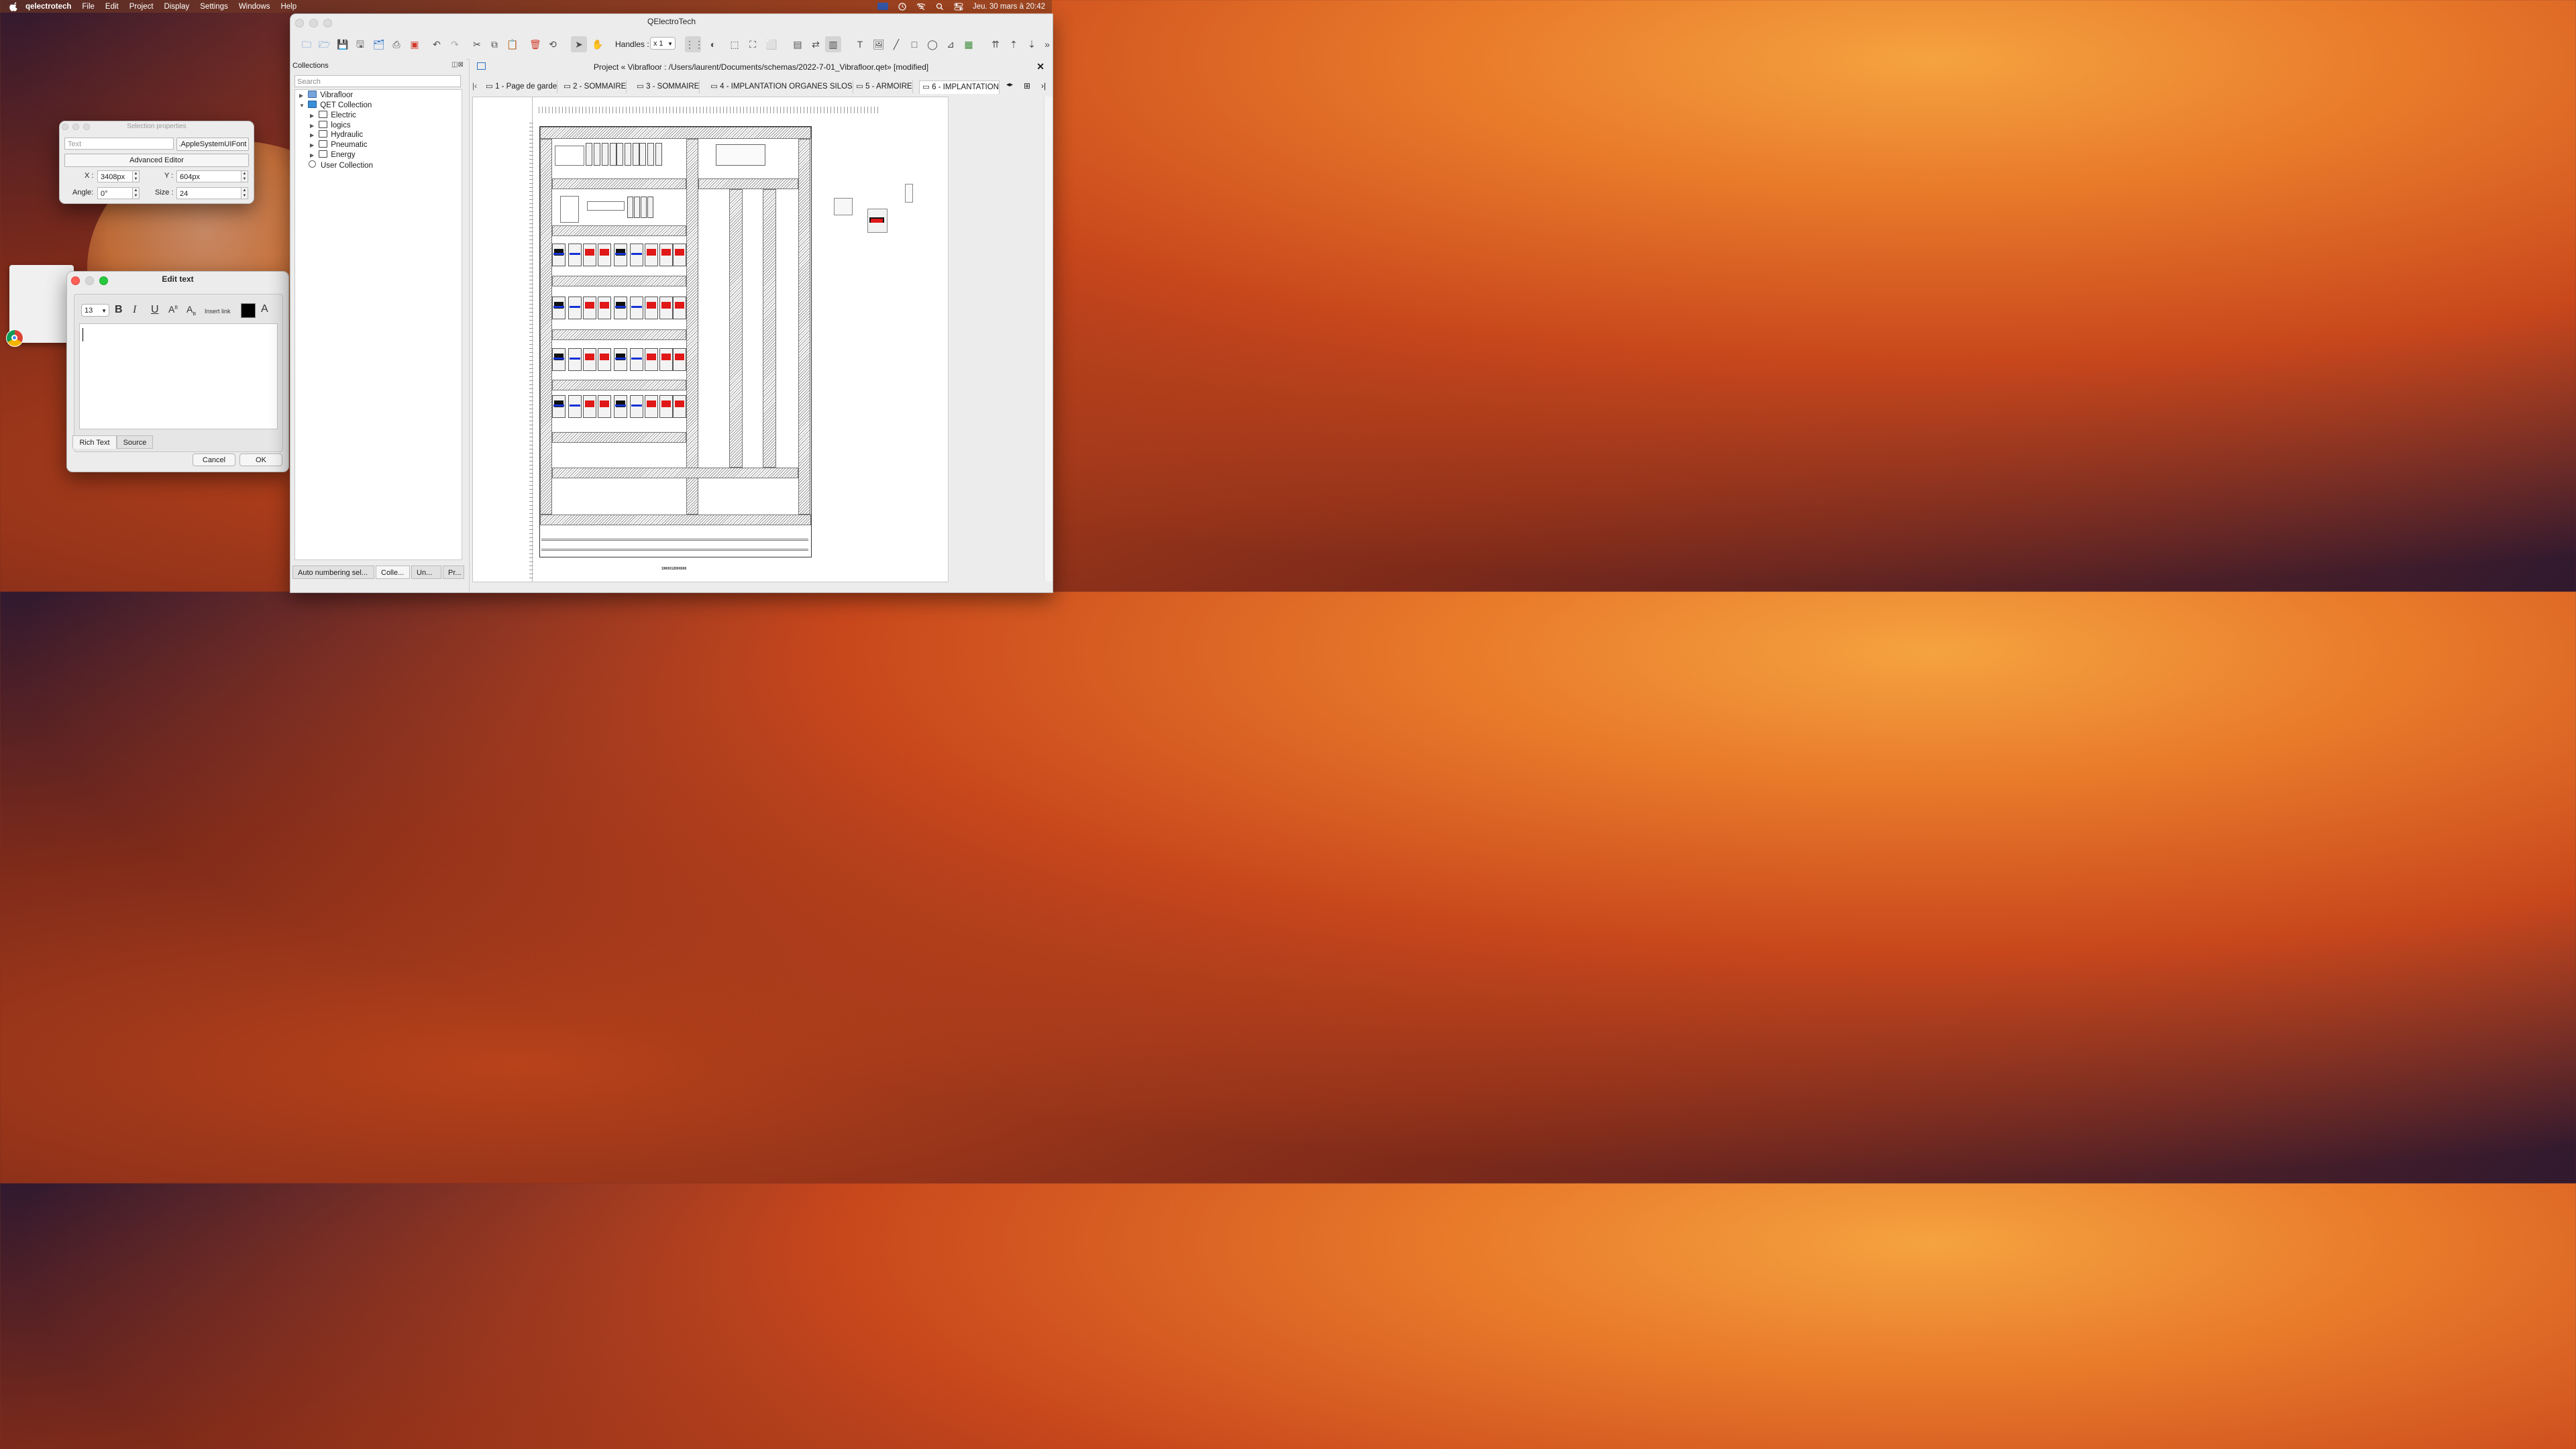 This screenshot has width=2576, height=1449. What do you see at coordinates (940, 7) in the screenshot?
I see `spotlight-icon` at bounding box center [940, 7].